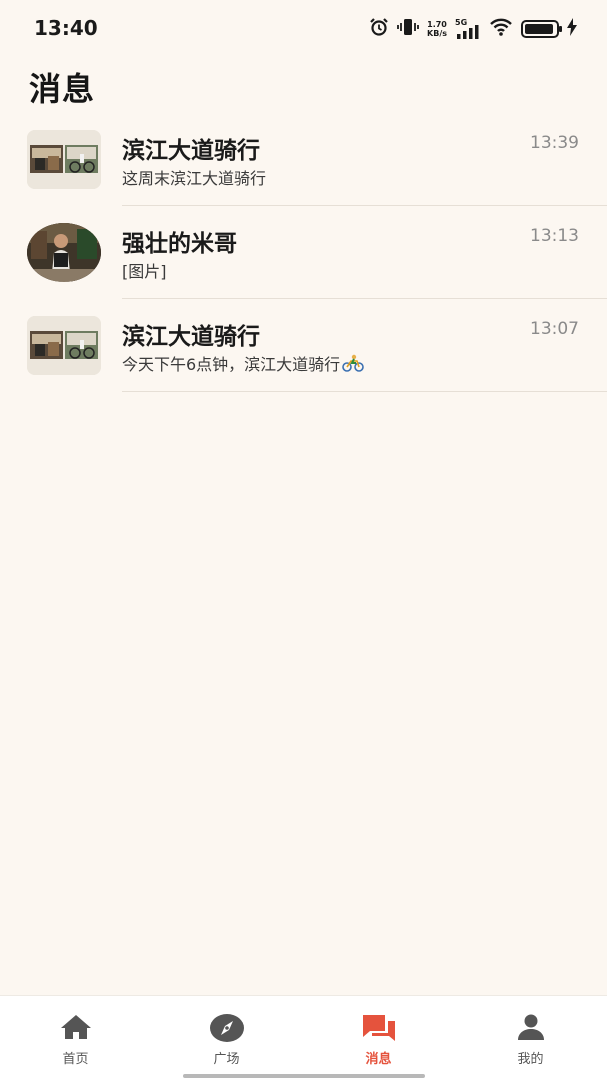 This screenshot has width=607, height=1080. I want to click on vibrate-icon, so click(408, 29).